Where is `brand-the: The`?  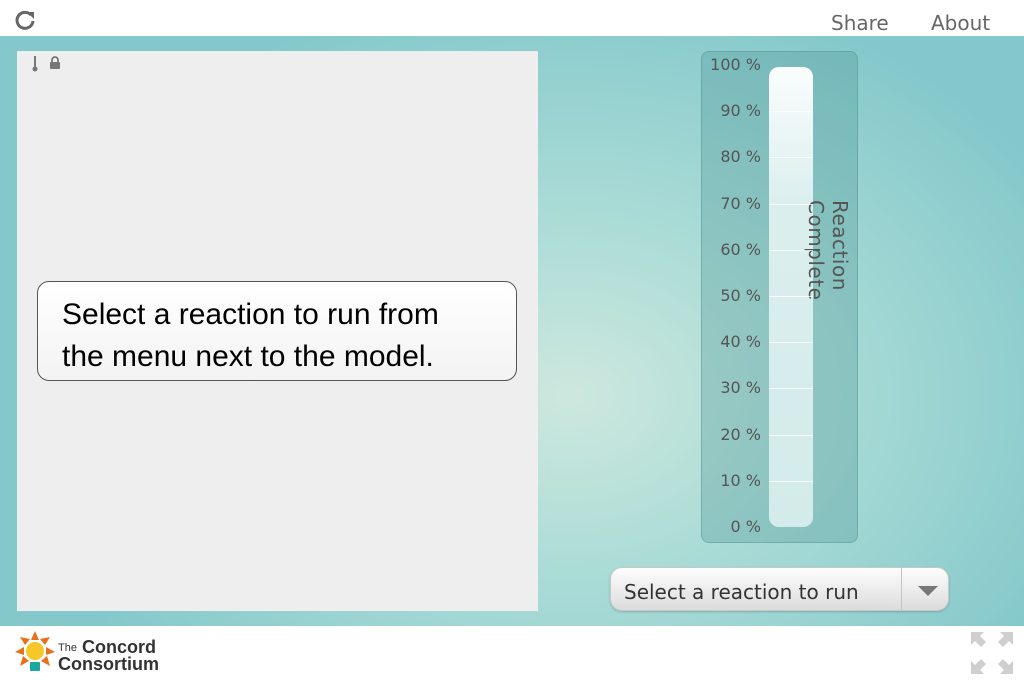 brand-the: The is located at coordinates (67, 648).